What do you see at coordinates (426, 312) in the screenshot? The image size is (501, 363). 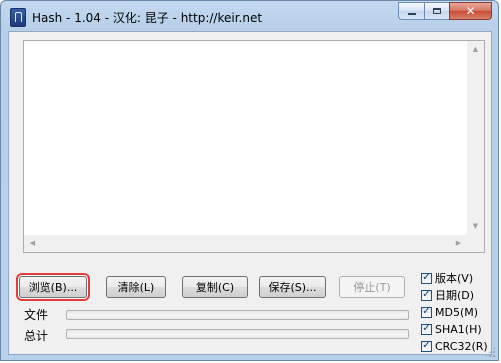 I see `checkbox-md5: ✓` at bounding box center [426, 312].